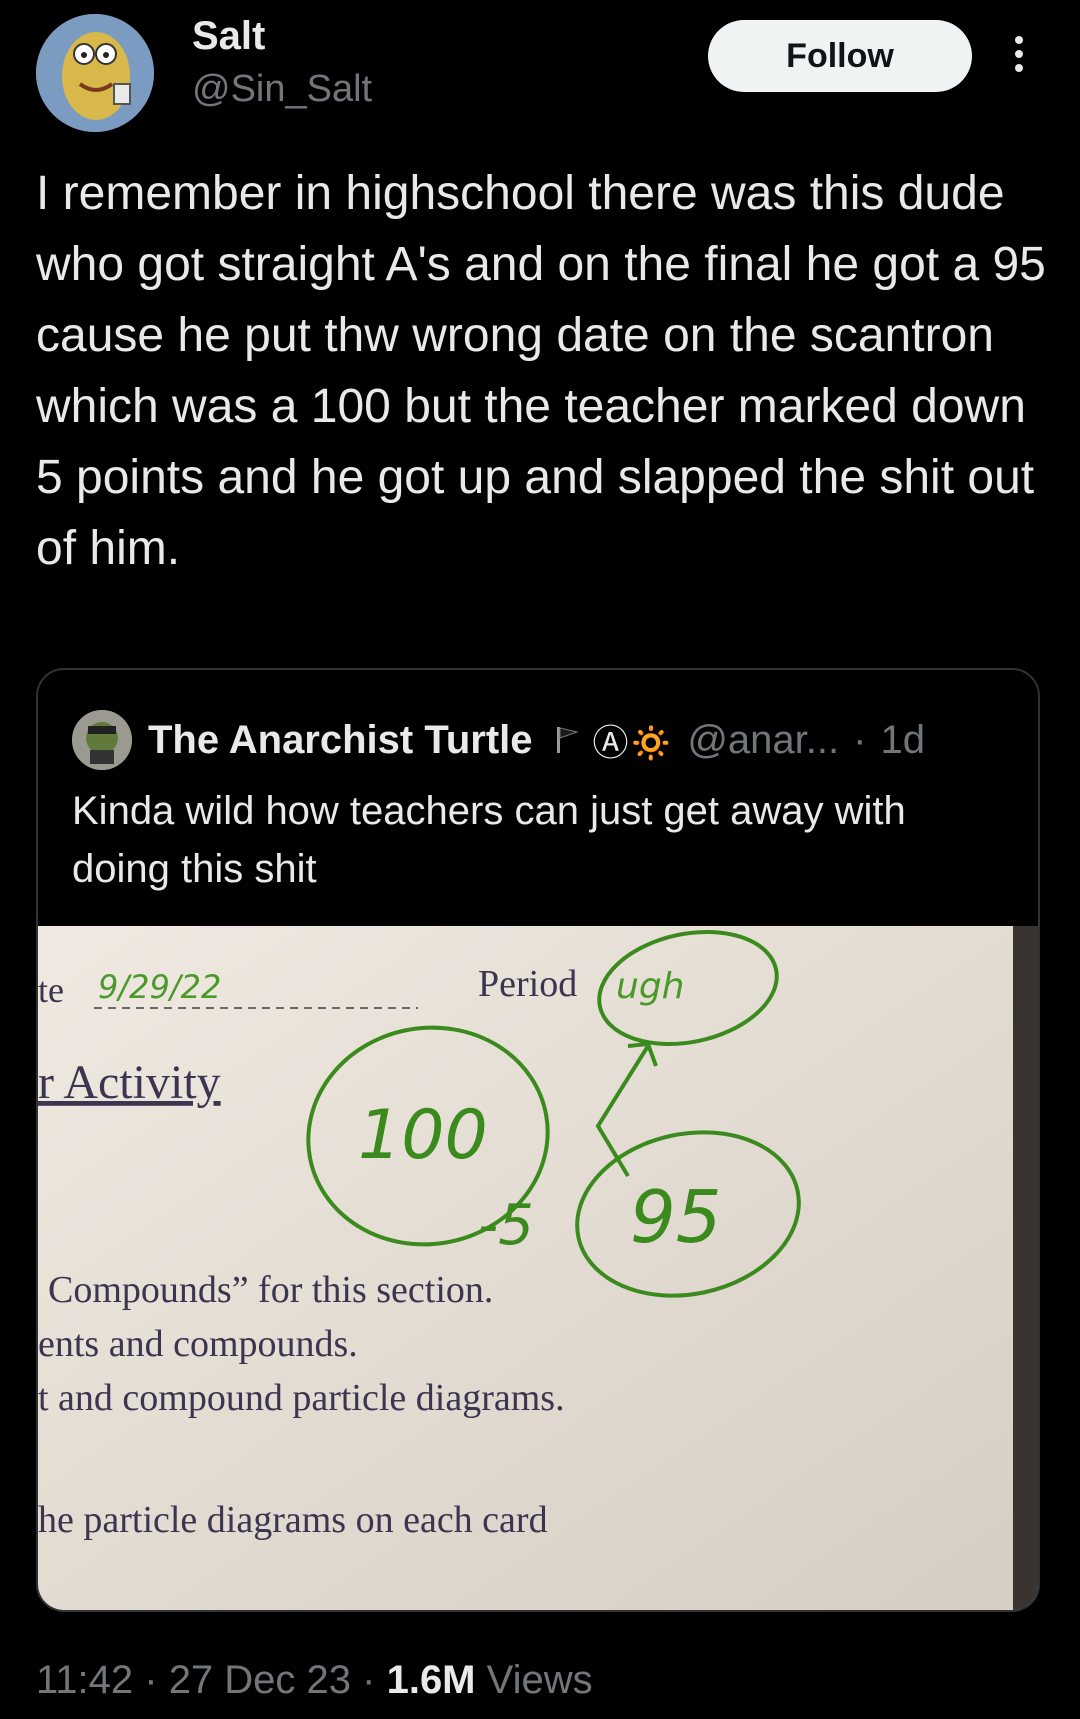 The image size is (1080, 1719). What do you see at coordinates (633, 742) in the screenshot?
I see `quote-emoji: Ⓐ🔅` at bounding box center [633, 742].